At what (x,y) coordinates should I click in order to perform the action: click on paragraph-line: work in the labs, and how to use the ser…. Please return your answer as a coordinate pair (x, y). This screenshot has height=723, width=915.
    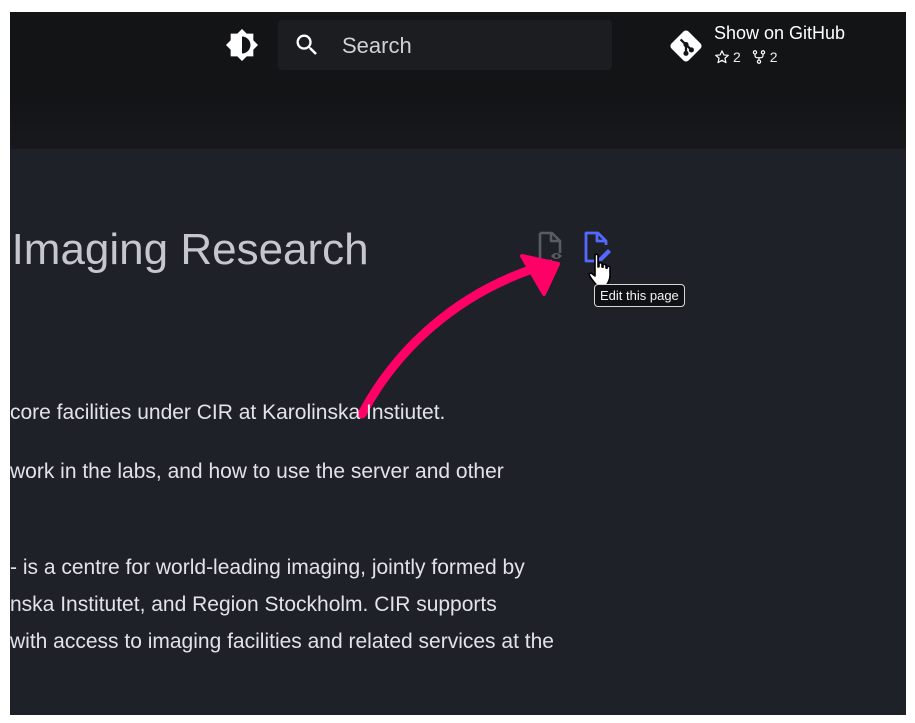
    Looking at the image, I should click on (257, 471).